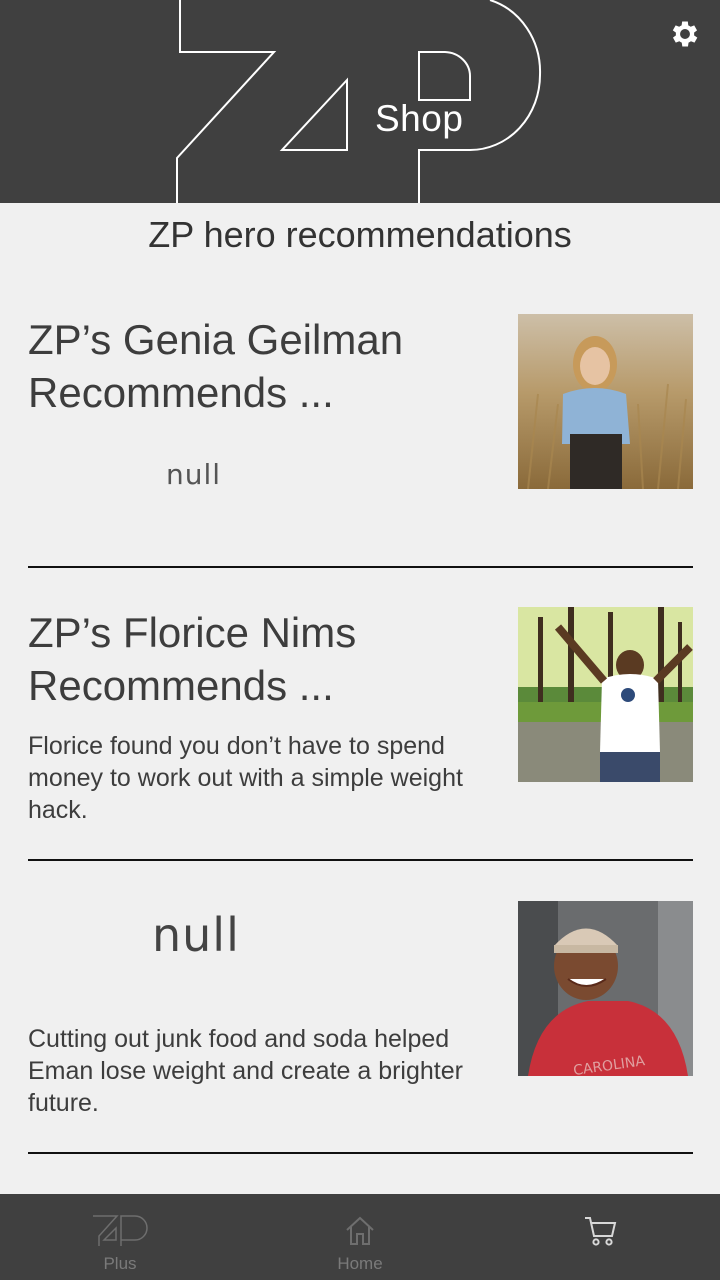  Describe the element at coordinates (194, 474) in the screenshot. I see `card-subtitle: null` at that location.